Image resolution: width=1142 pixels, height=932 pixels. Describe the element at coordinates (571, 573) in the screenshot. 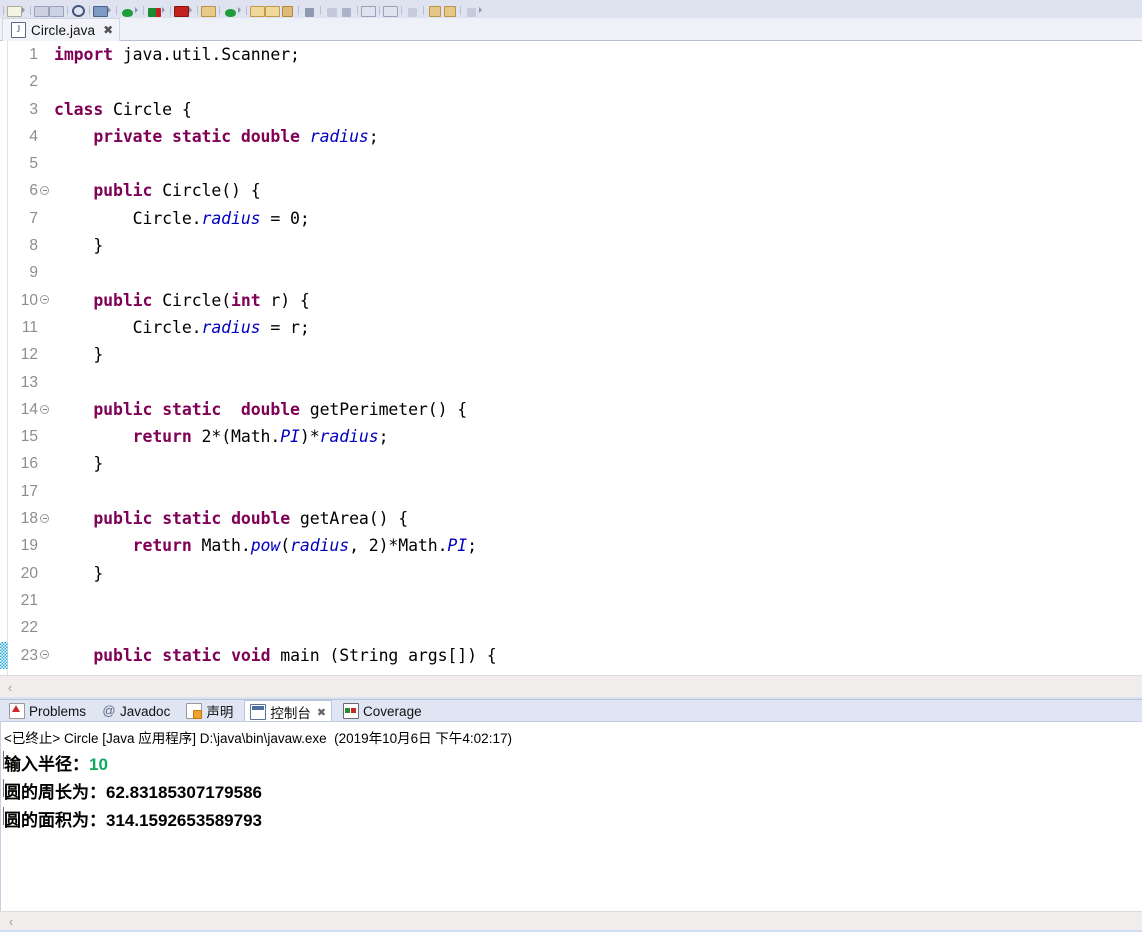

I see `code-line: 20 }` at that location.